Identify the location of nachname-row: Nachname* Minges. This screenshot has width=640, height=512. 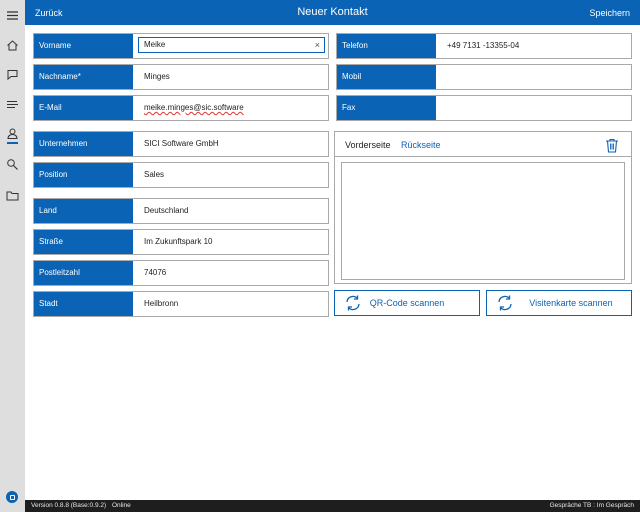
(181, 77).